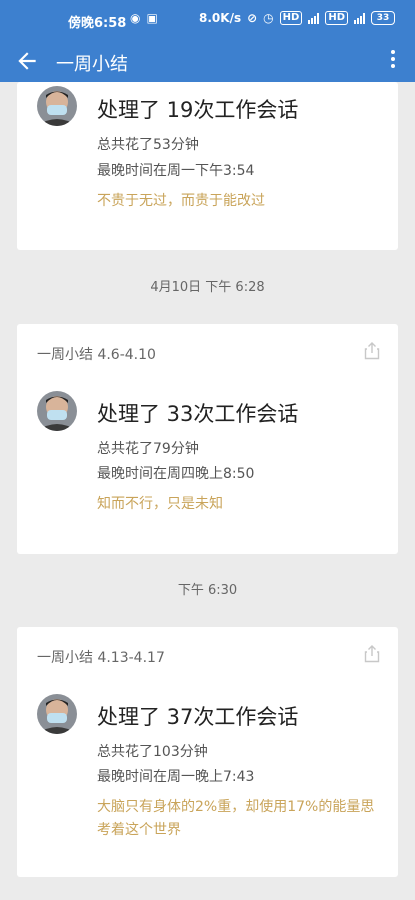  I want to click on weibo-icon: ▣, so click(152, 18).